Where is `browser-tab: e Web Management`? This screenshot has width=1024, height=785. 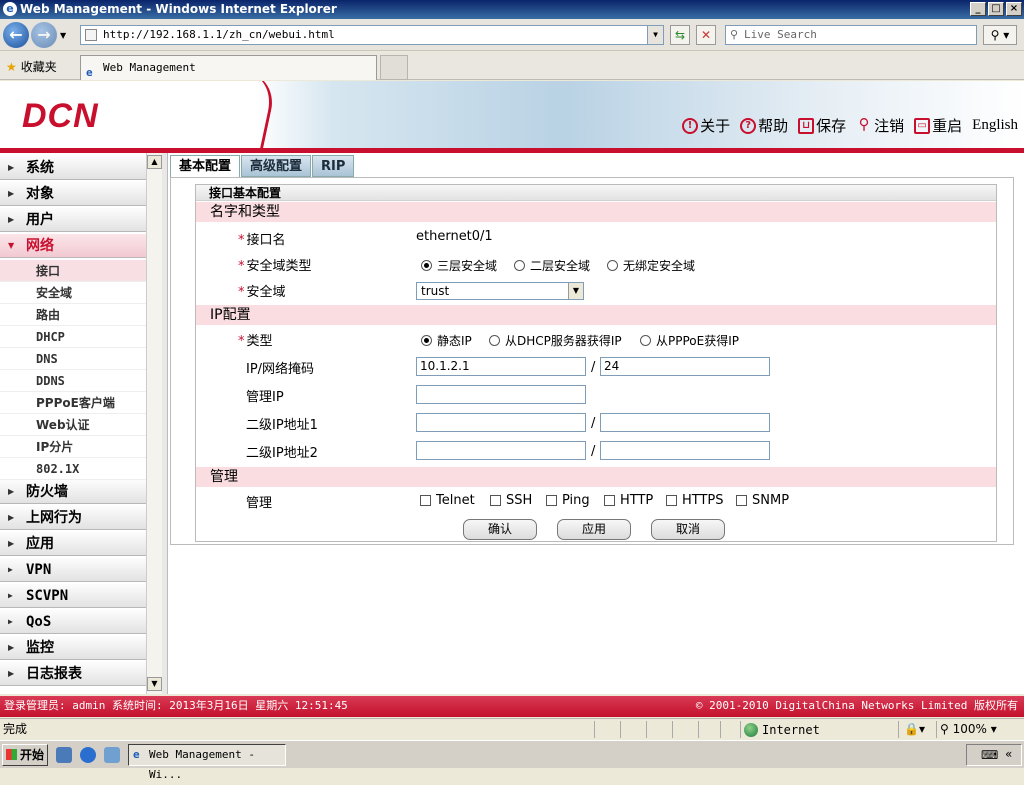
browser-tab: e Web Management is located at coordinates (228, 67).